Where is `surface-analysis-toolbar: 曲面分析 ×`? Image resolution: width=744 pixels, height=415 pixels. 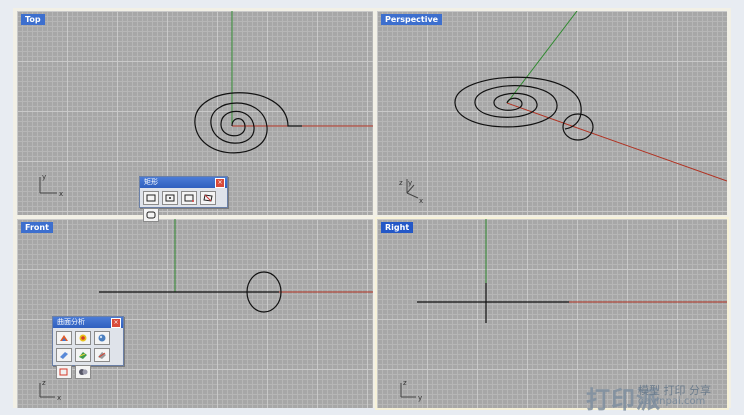 surface-analysis-toolbar: 曲面分析 × is located at coordinates (88, 347).